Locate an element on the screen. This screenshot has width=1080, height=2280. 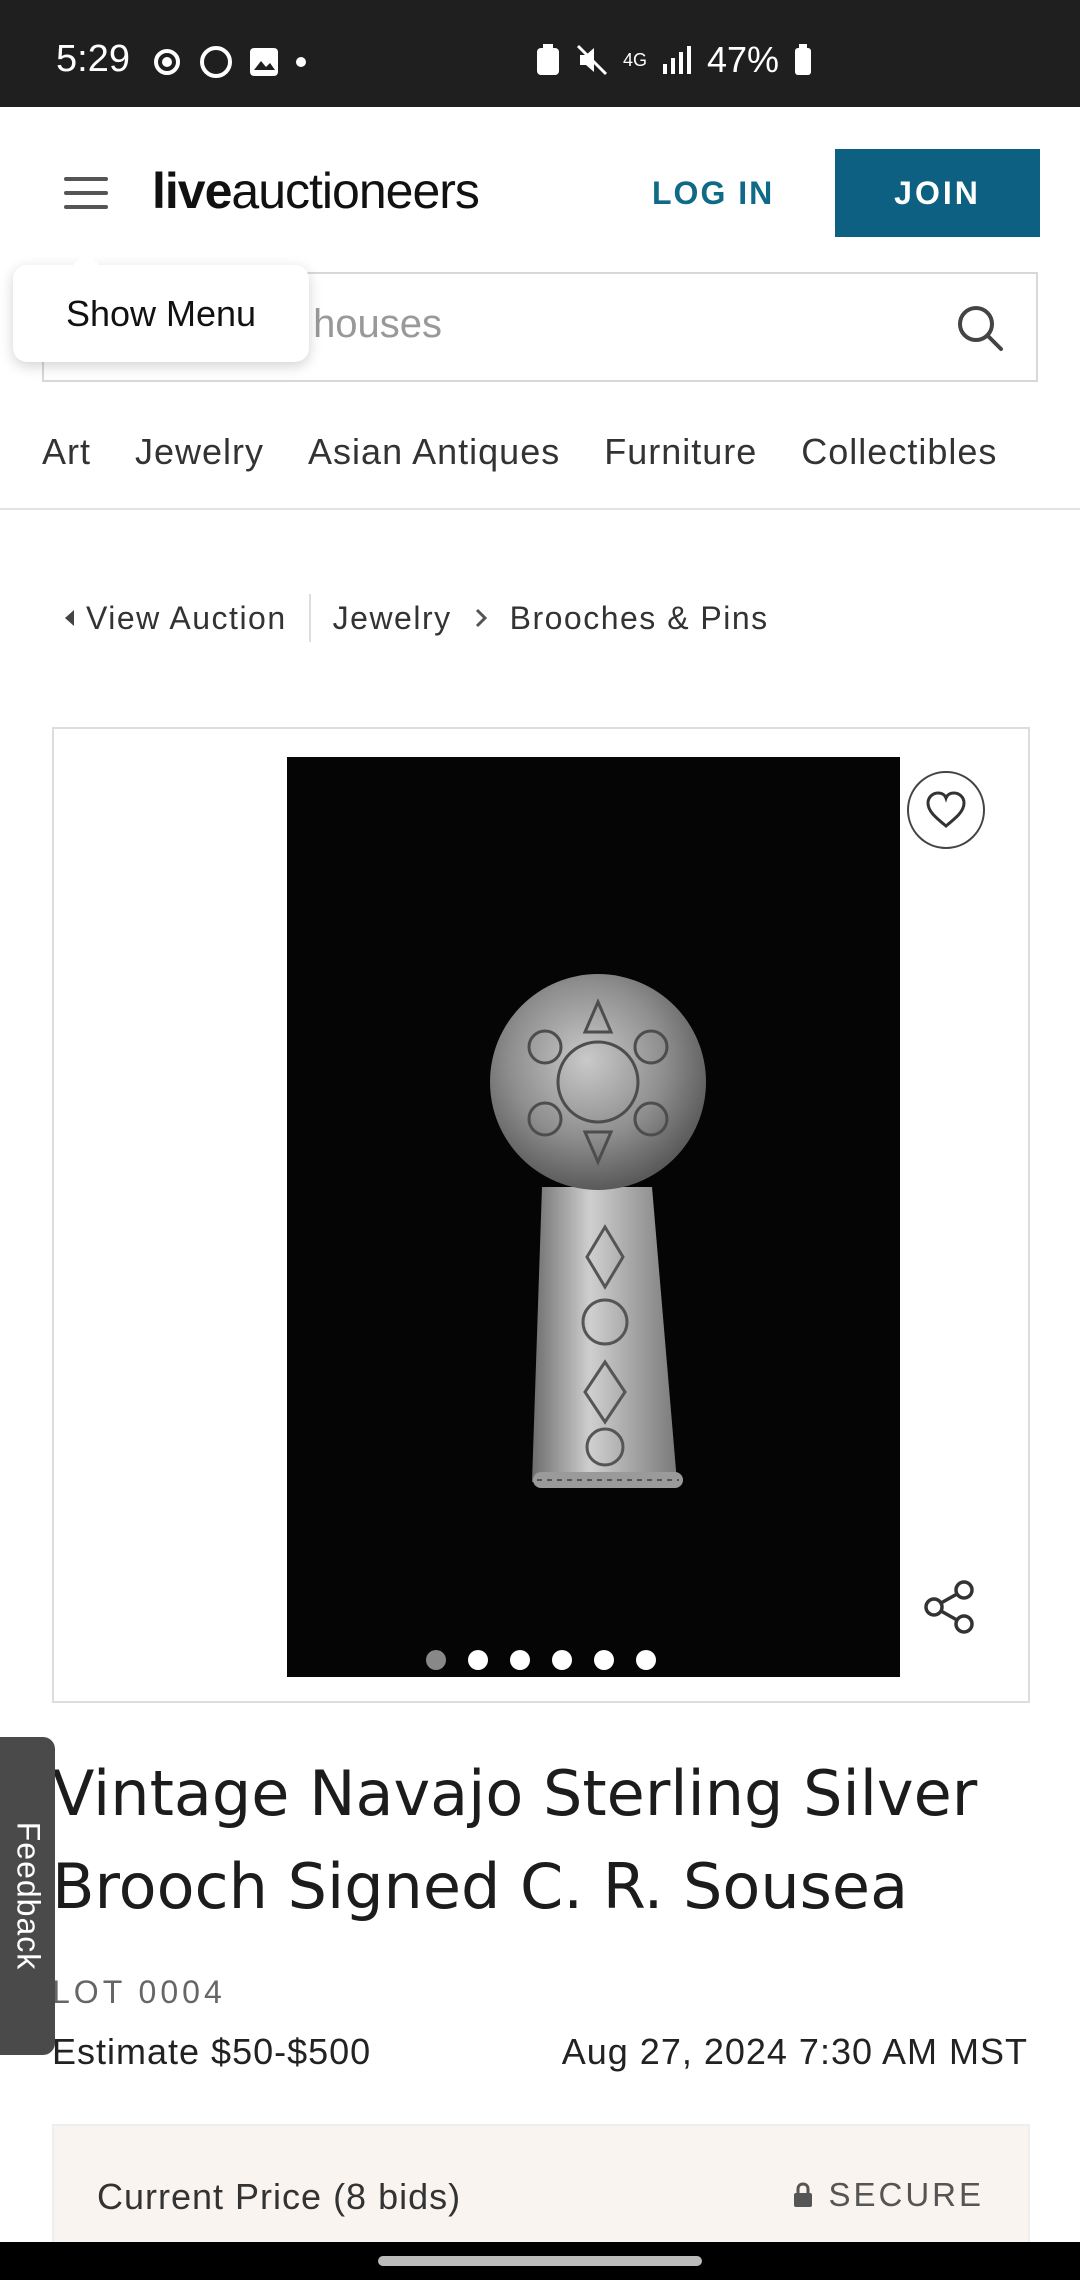
category-jewelry: Jewelry is located at coordinates (199, 452).